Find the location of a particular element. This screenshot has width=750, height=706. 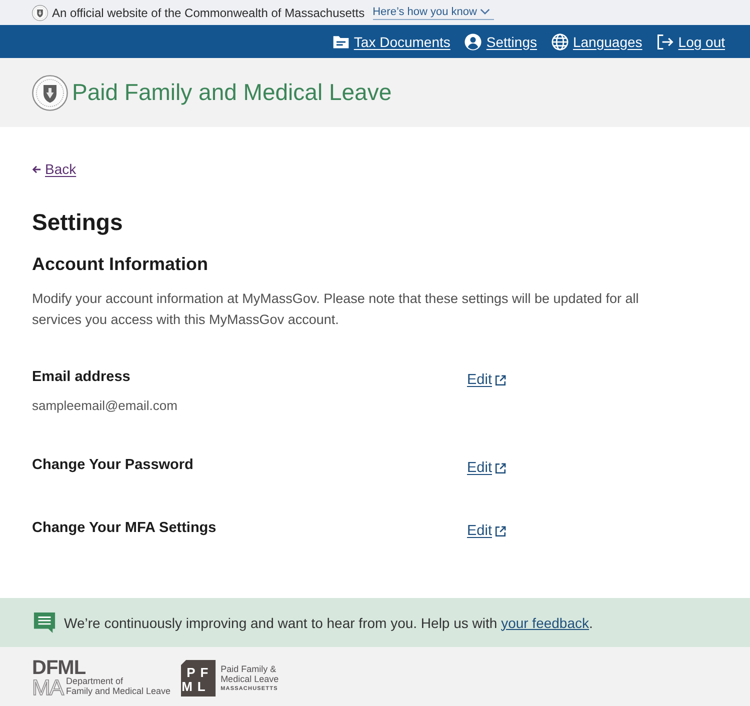

logo-tile: PF ML is located at coordinates (198, 678).